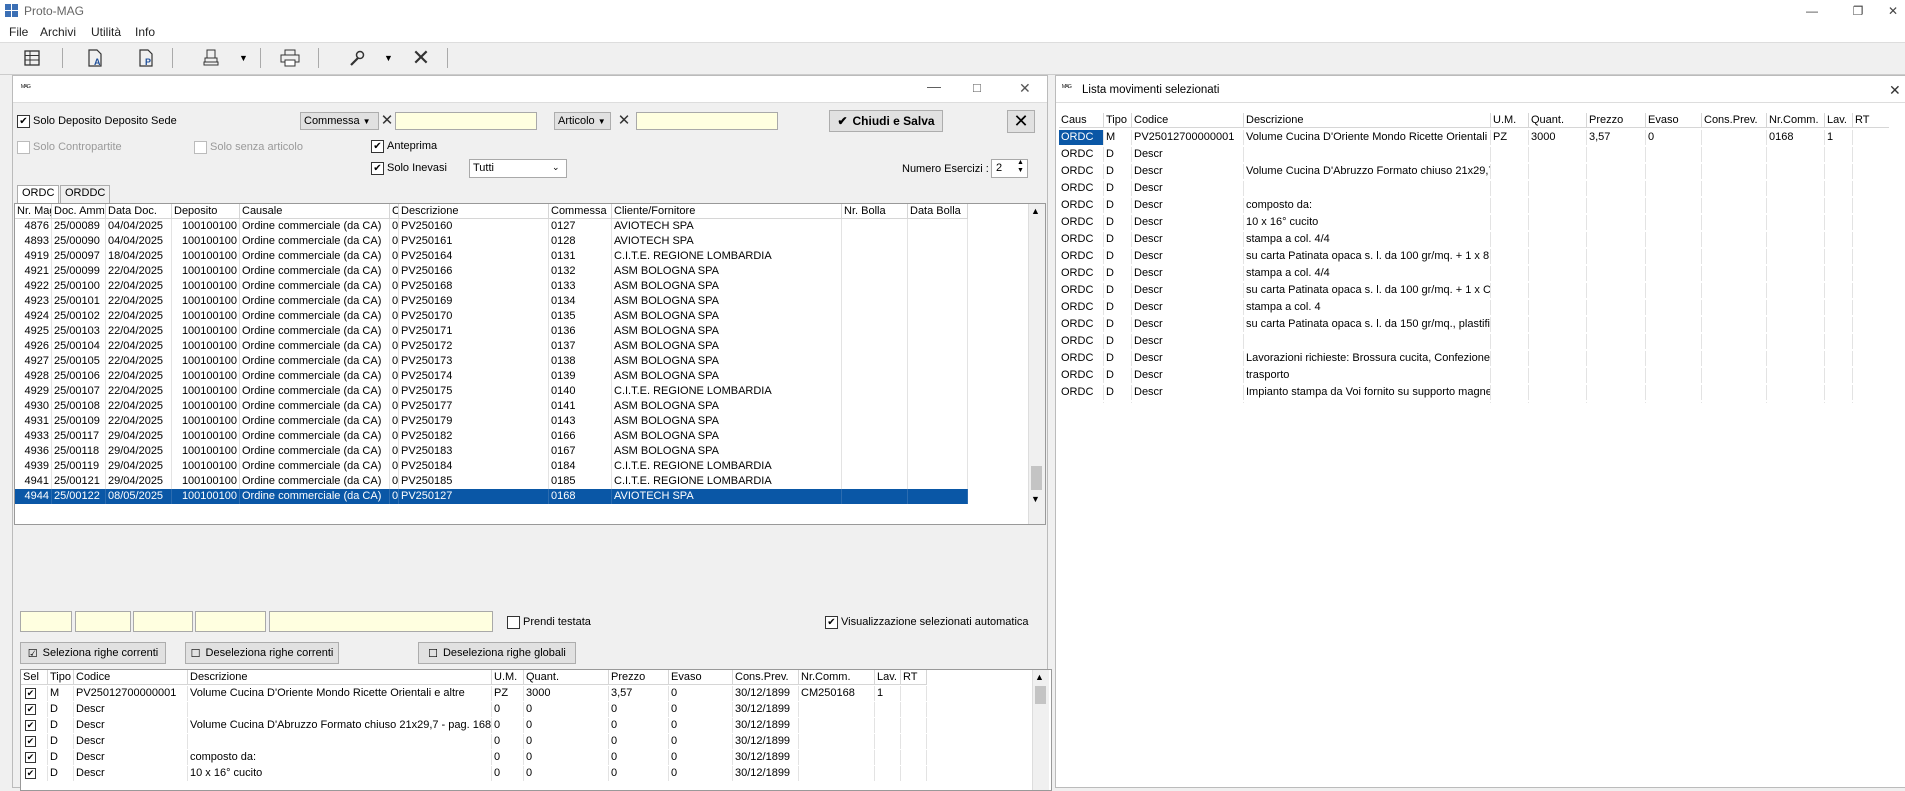 The height and width of the screenshot is (791, 1905). What do you see at coordinates (377, 146) in the screenshot?
I see `anteprima-checkbox: ✔` at bounding box center [377, 146].